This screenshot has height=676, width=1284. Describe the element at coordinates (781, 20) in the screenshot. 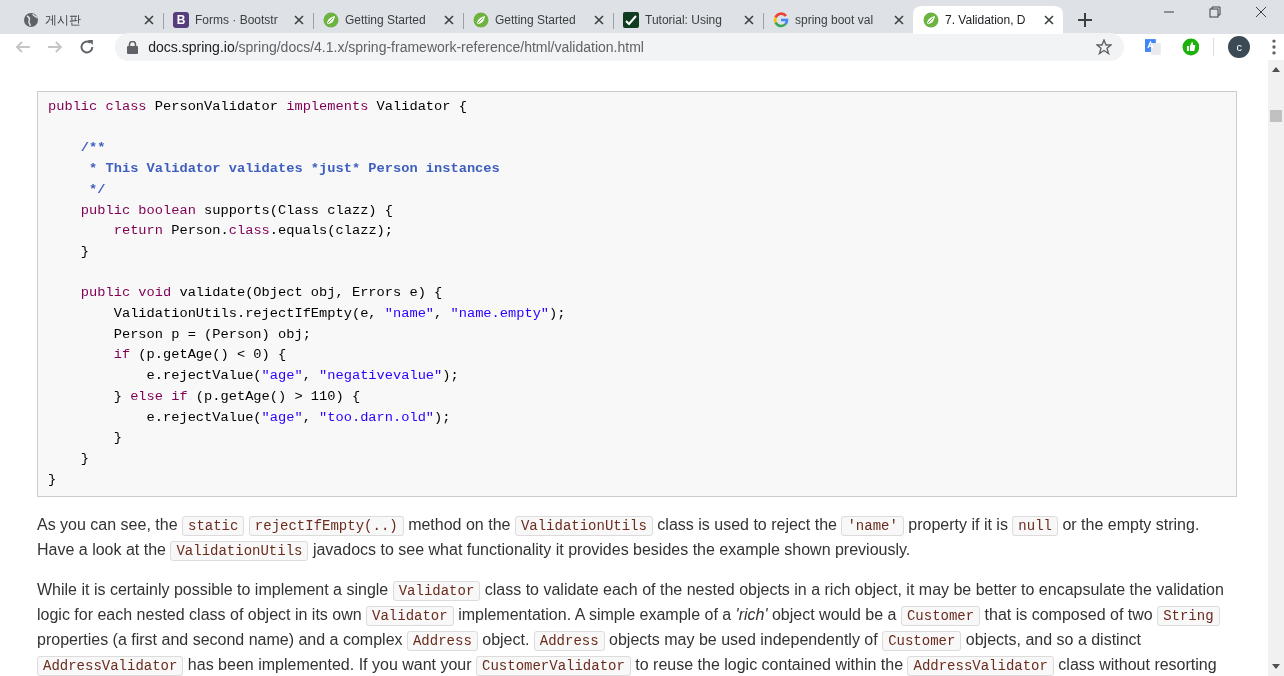

I see `google-icon` at that location.